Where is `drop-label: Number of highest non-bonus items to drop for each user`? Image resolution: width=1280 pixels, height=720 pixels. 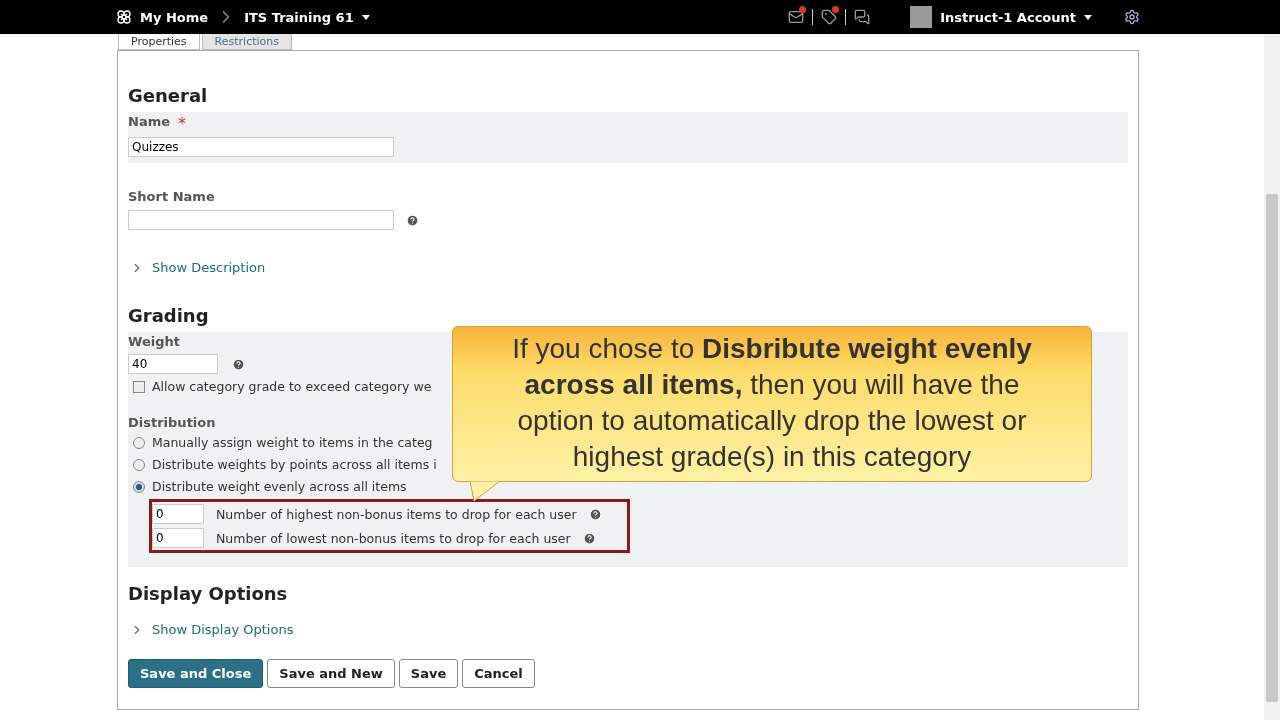 drop-label: Number of highest non-bonus items to drop for each user is located at coordinates (396, 514).